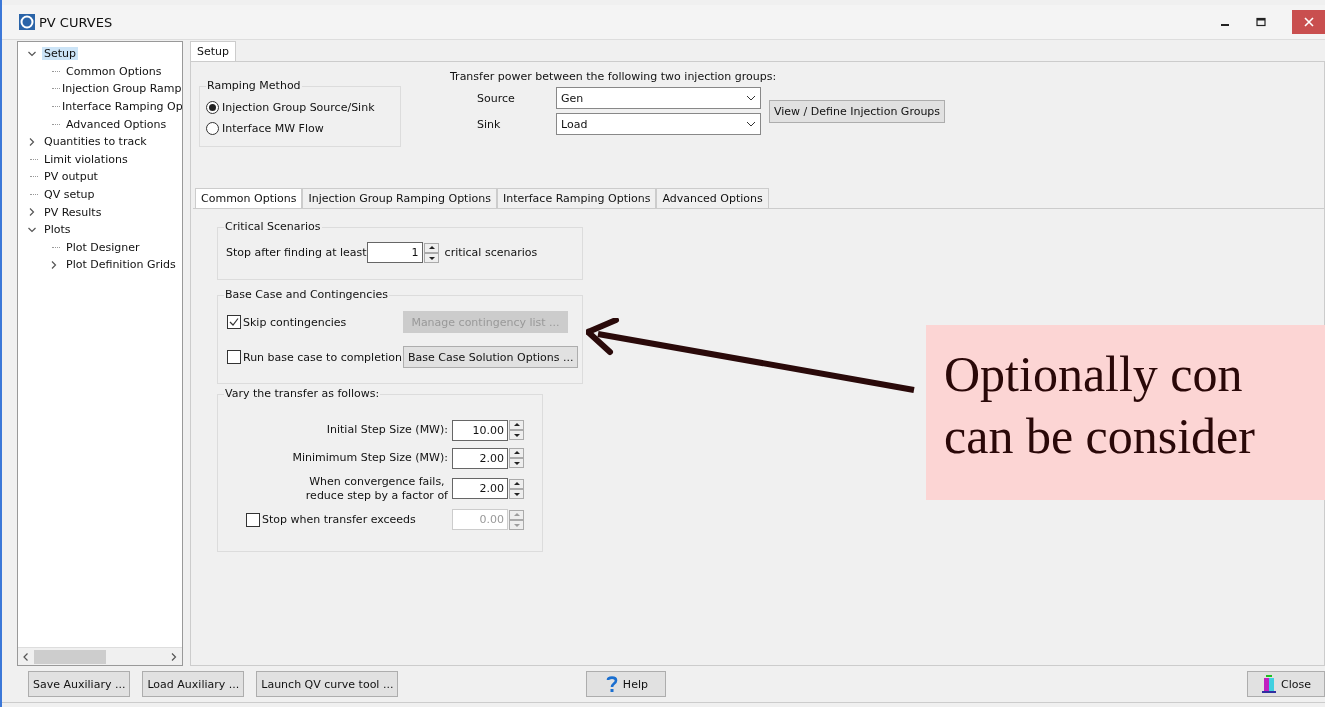 The height and width of the screenshot is (707, 1325). I want to click on tab: Common Options, so click(249, 198).